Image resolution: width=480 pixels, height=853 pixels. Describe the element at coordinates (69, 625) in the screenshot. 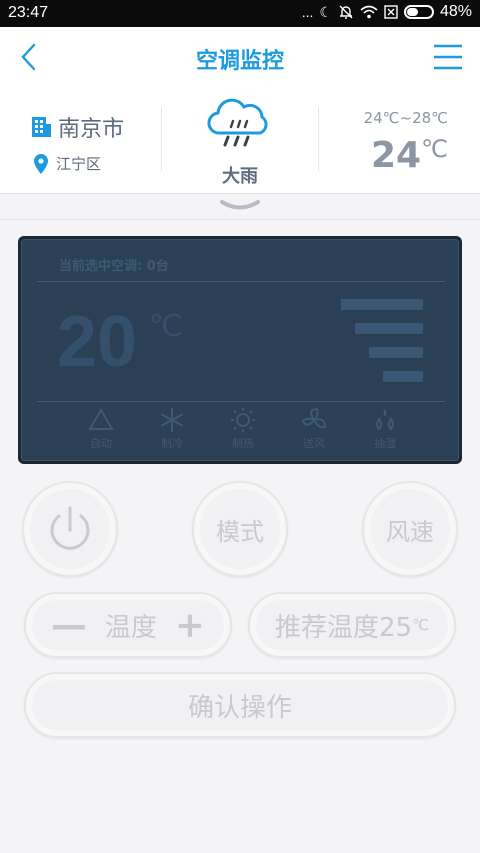

I see `temp-decrease-button: —` at that location.